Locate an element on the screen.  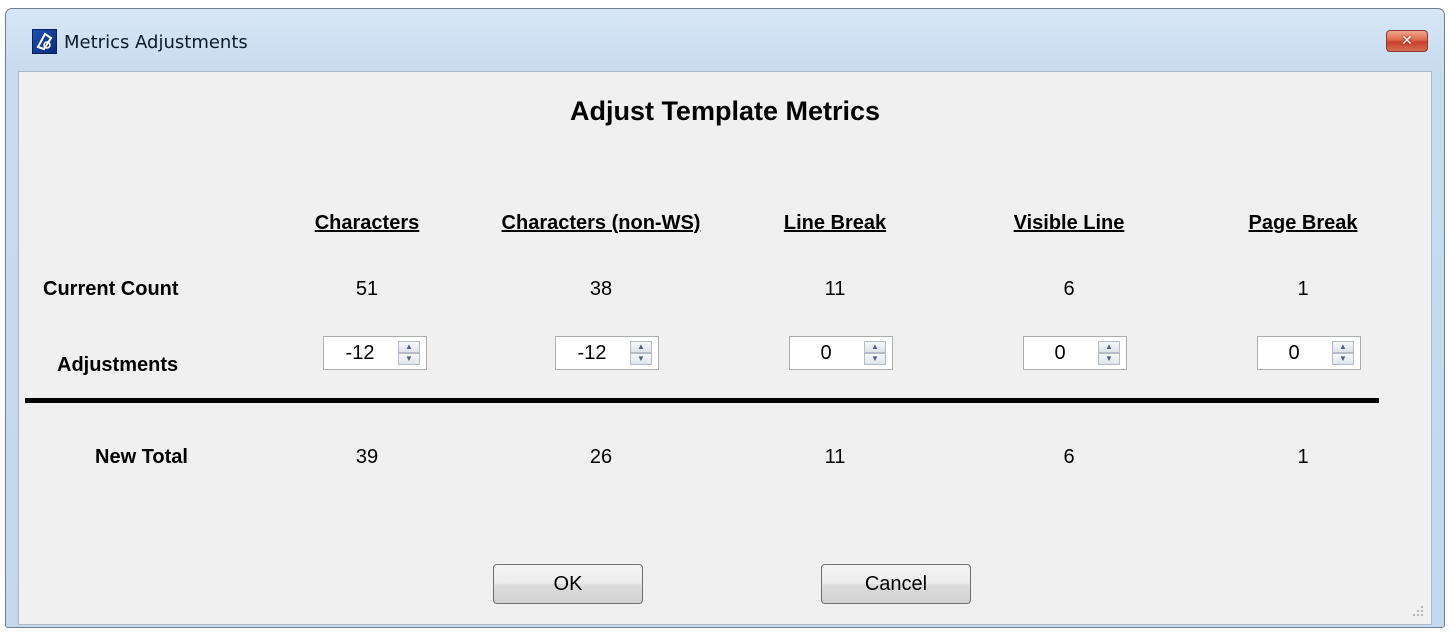
adjustment-spinner-characters-non-ws: -12 ▲ ▼ is located at coordinates (607, 353).